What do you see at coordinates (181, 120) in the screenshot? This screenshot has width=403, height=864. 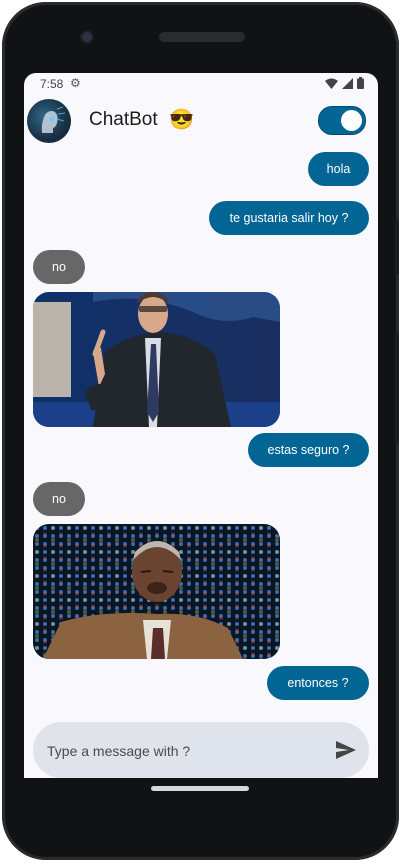 I see `sunglasses-emoji-icon: 😎` at bounding box center [181, 120].